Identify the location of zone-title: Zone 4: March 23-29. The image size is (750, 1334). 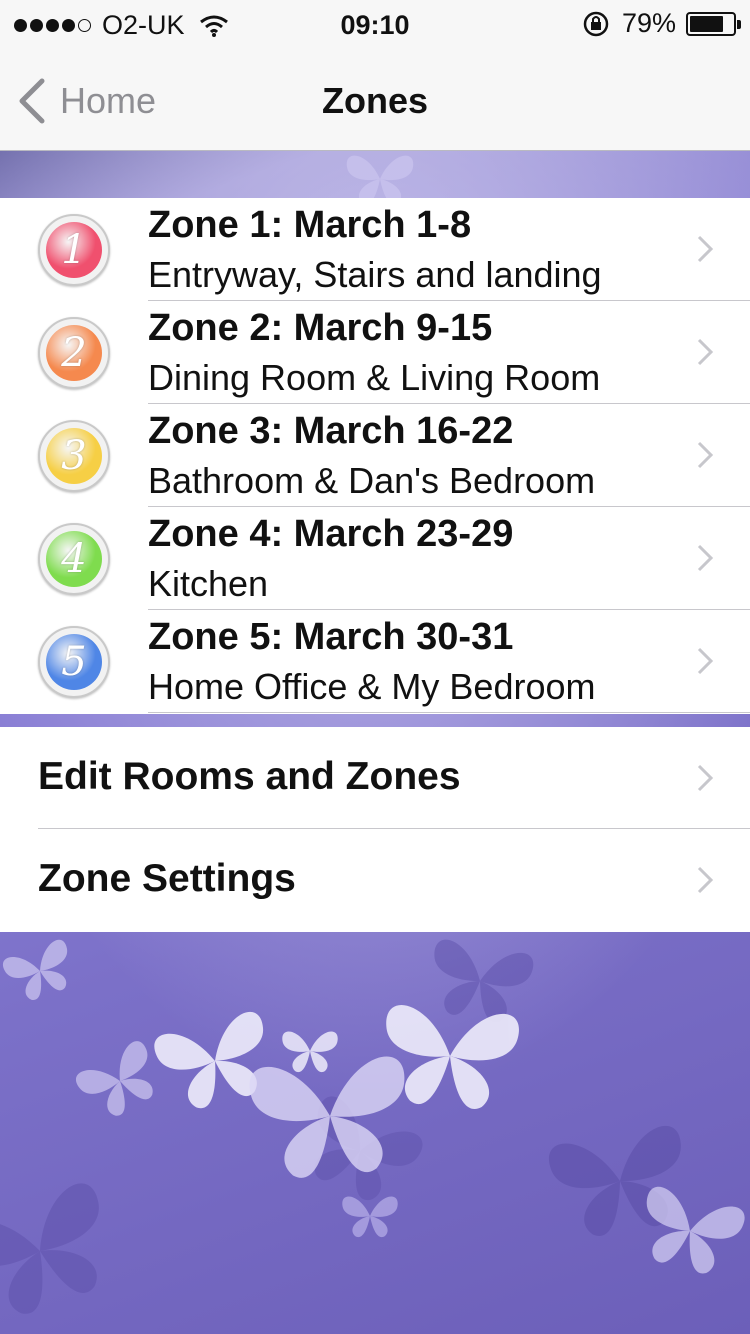
(331, 534).